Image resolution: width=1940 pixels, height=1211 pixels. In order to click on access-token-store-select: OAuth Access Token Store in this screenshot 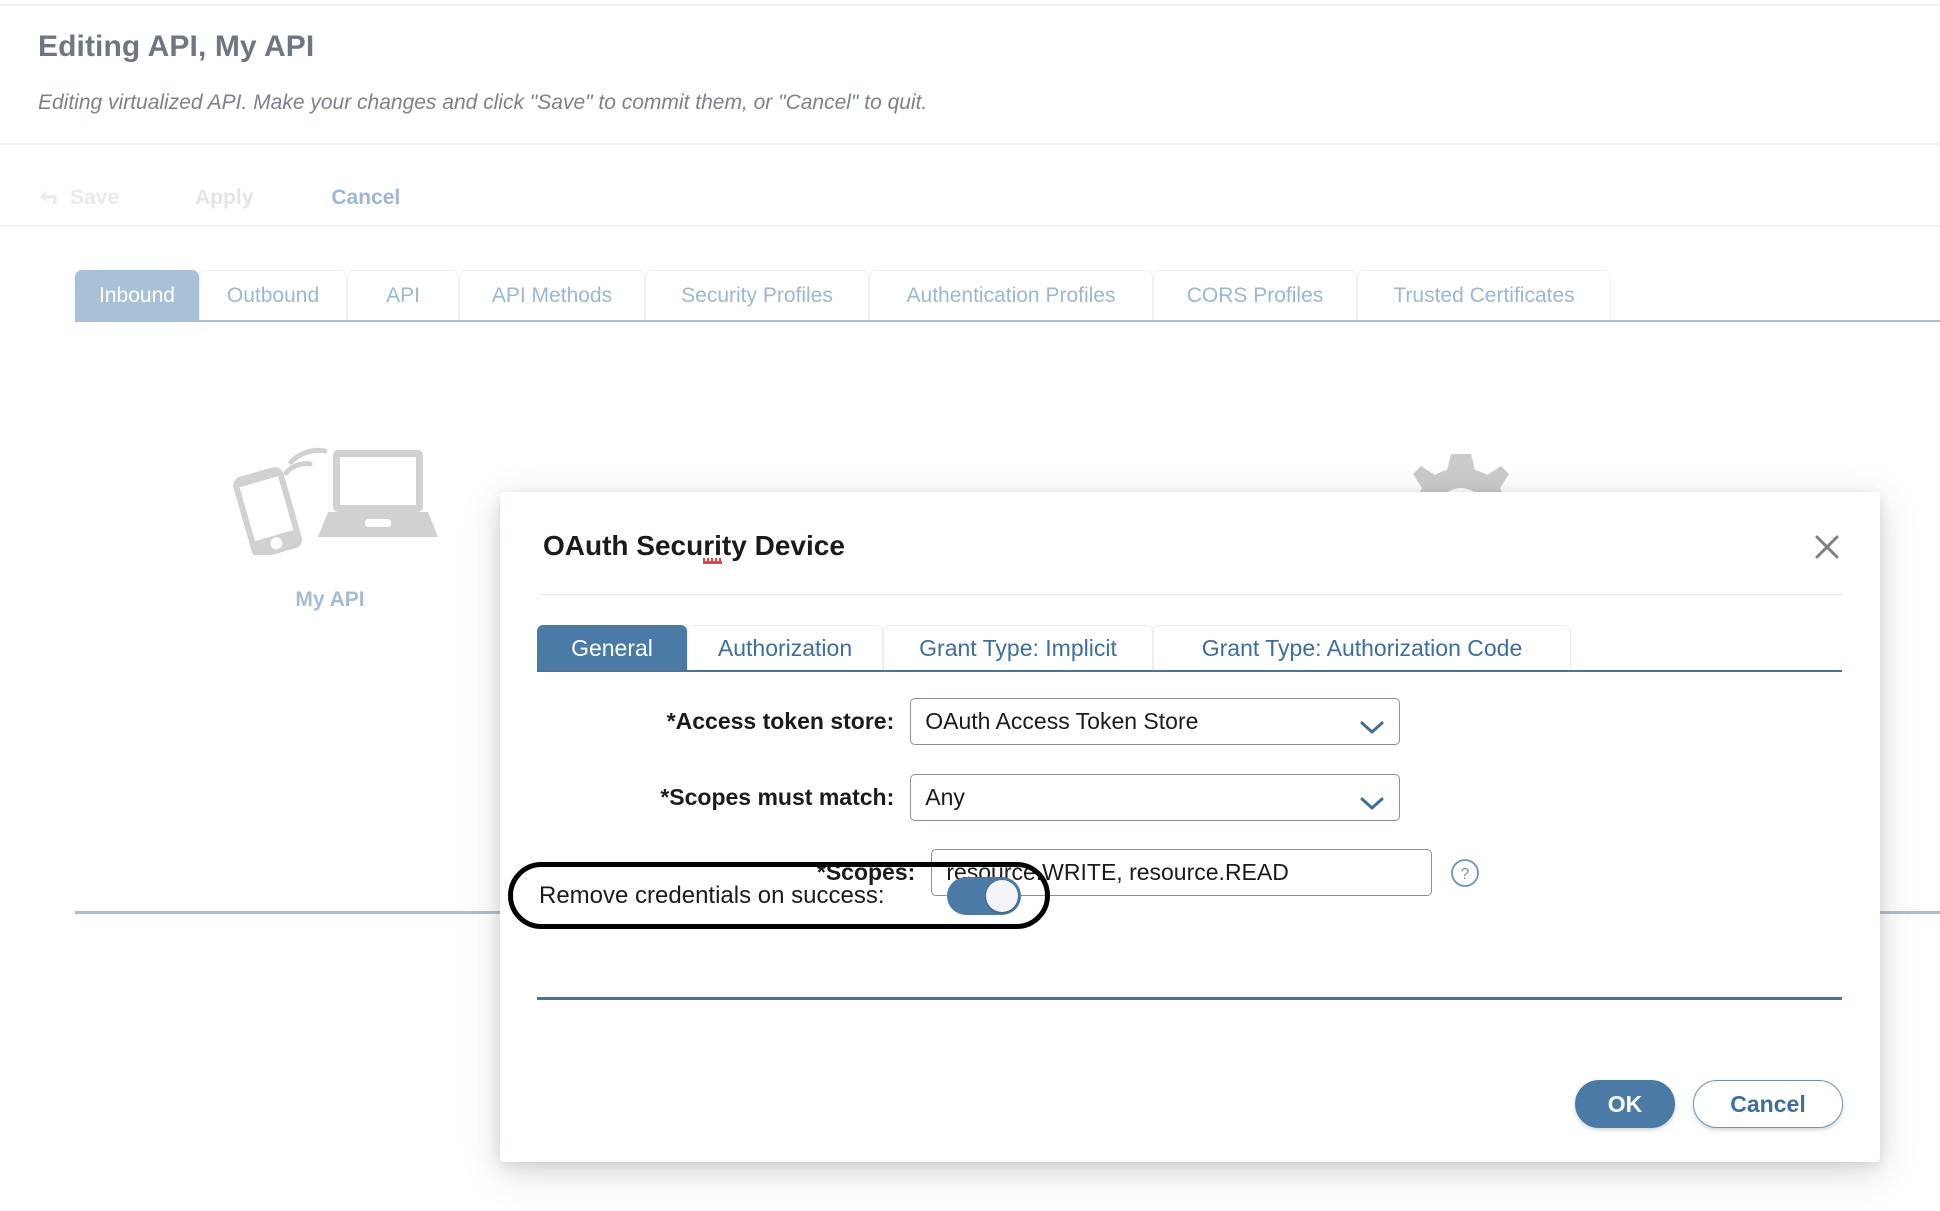, I will do `click(1155, 721)`.